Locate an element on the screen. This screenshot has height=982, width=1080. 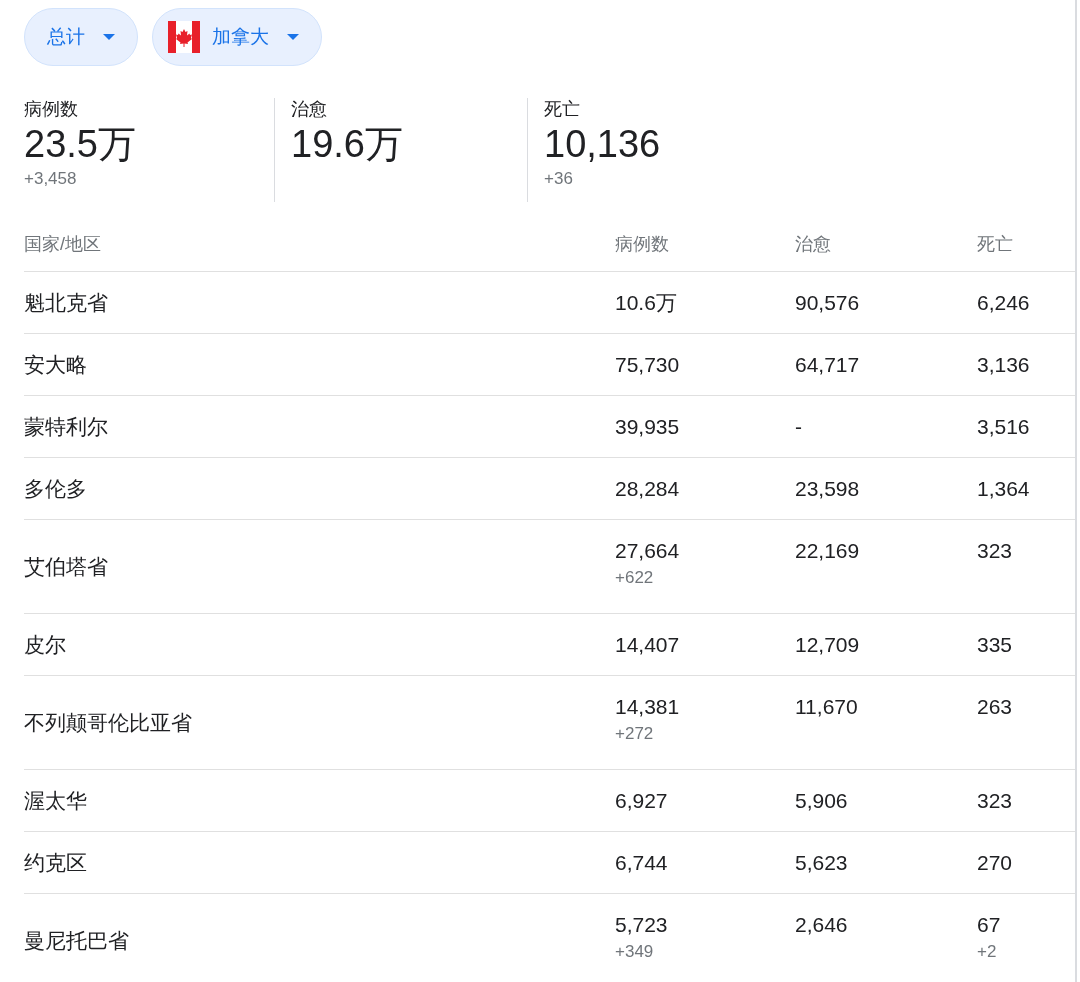
table-cell-text: 22,169 is located at coordinates (828, 551).